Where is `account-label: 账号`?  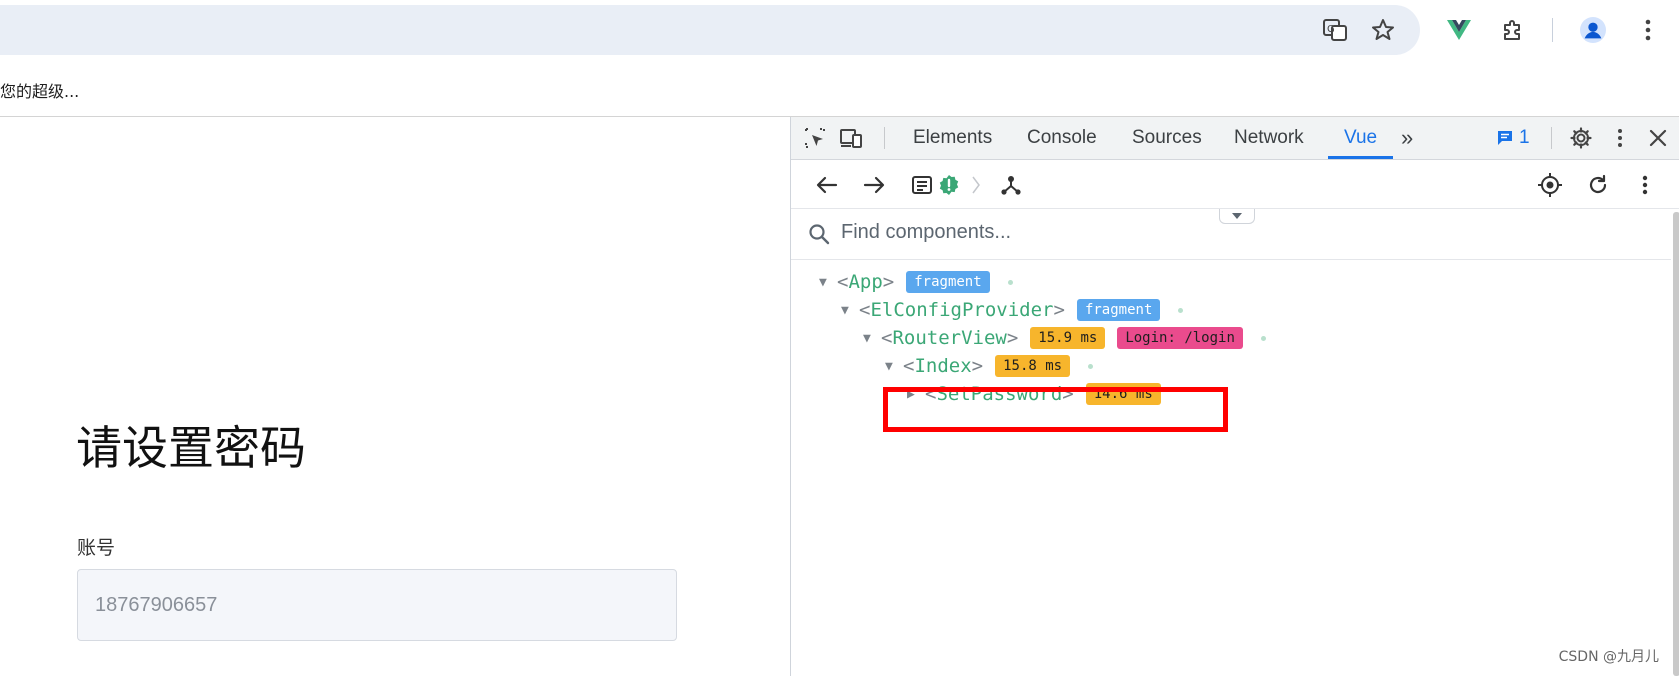
account-label: 账号 is located at coordinates (96, 548).